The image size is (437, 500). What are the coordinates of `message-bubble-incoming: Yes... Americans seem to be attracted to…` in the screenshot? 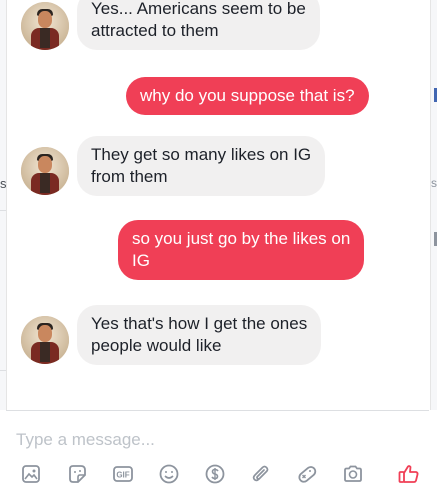 It's located at (198, 25).